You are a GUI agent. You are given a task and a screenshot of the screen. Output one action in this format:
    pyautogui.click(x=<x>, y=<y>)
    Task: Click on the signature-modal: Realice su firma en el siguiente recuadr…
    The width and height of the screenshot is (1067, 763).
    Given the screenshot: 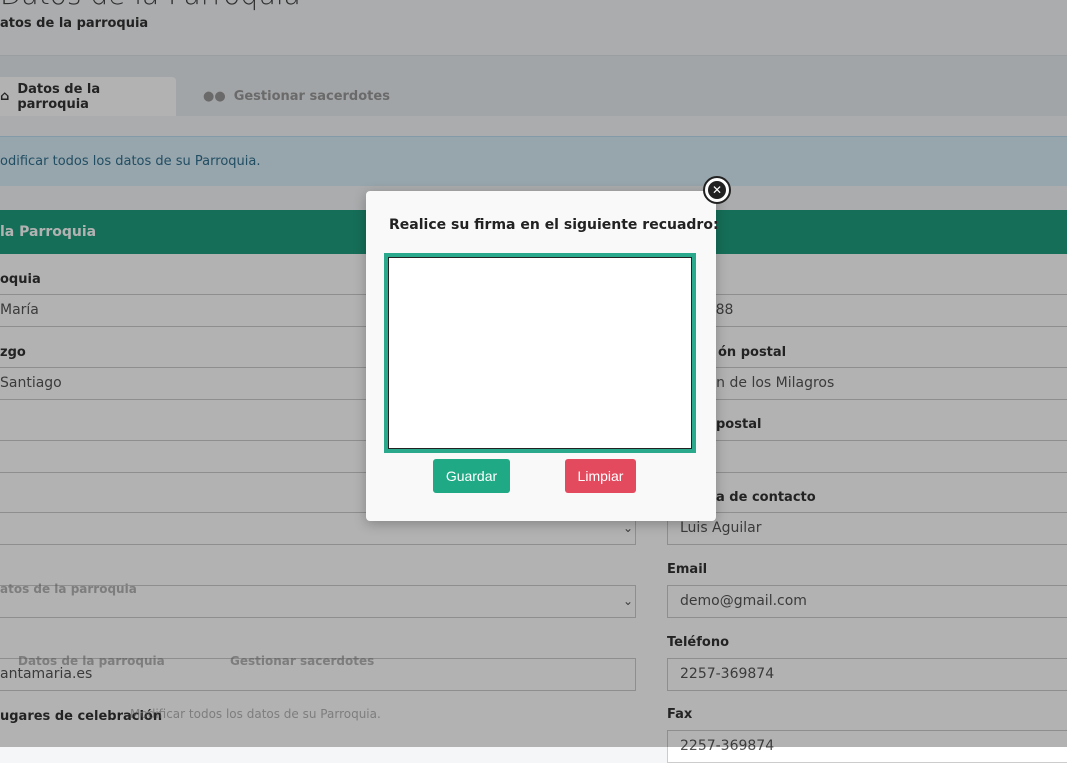 What is the action you would take?
    pyautogui.click(x=542, y=356)
    